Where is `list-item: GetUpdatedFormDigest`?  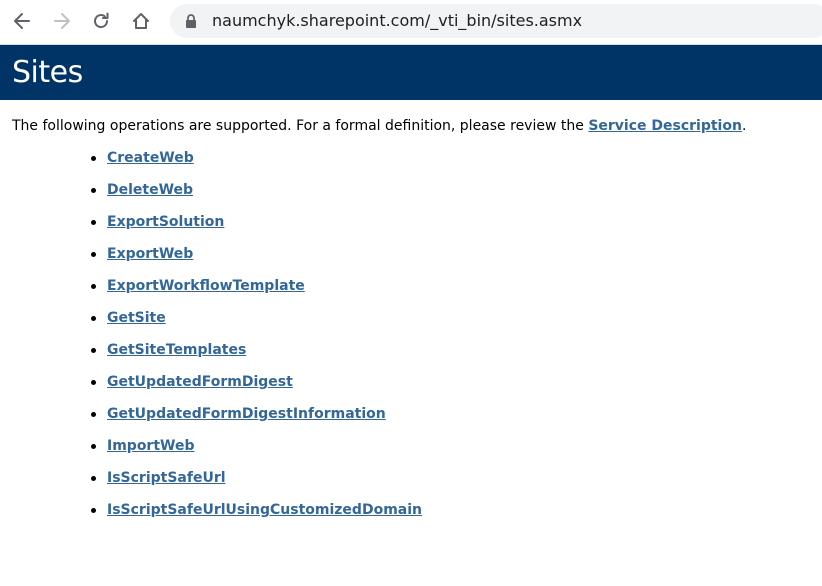
list-item: GetUpdatedFormDigest is located at coordinates (211, 388).